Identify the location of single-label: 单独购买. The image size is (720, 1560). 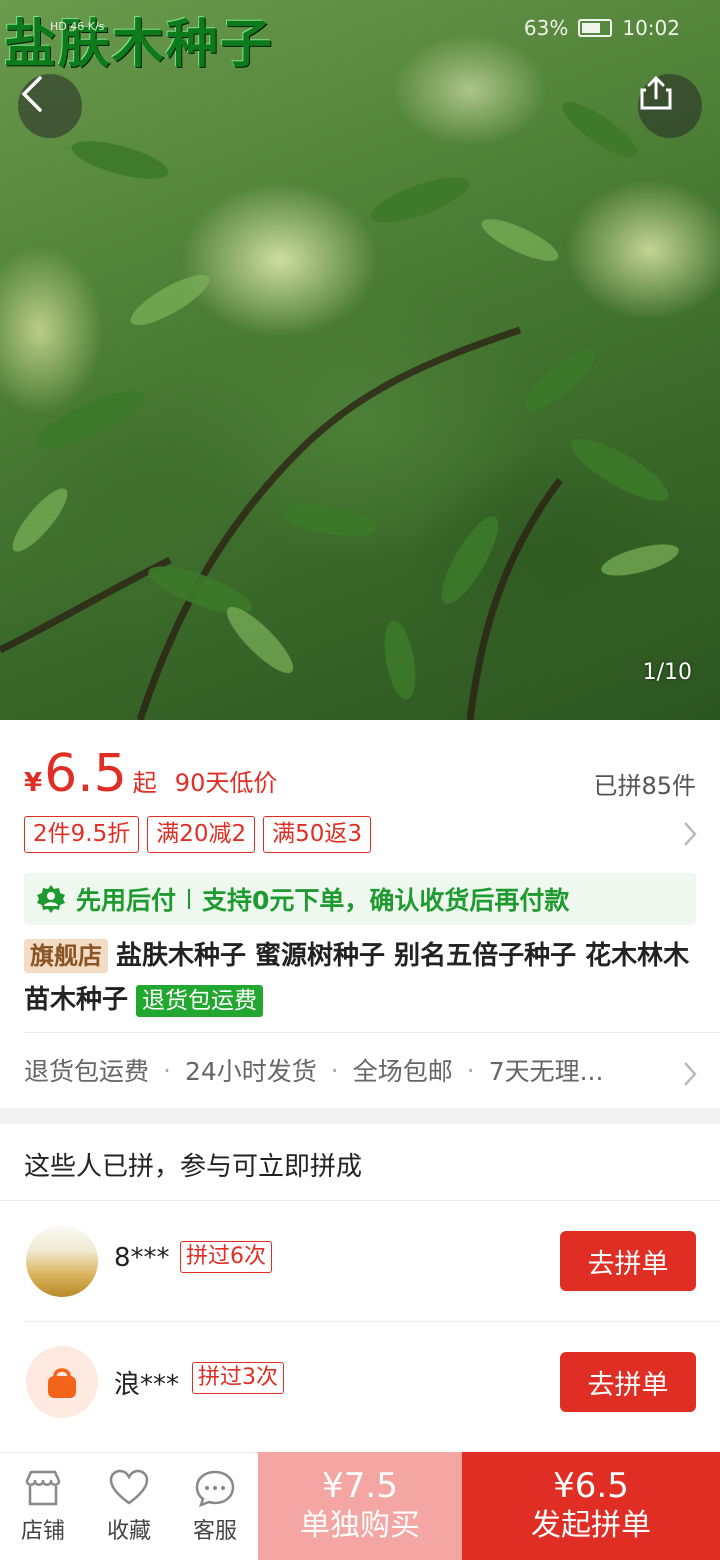
(360, 1525).